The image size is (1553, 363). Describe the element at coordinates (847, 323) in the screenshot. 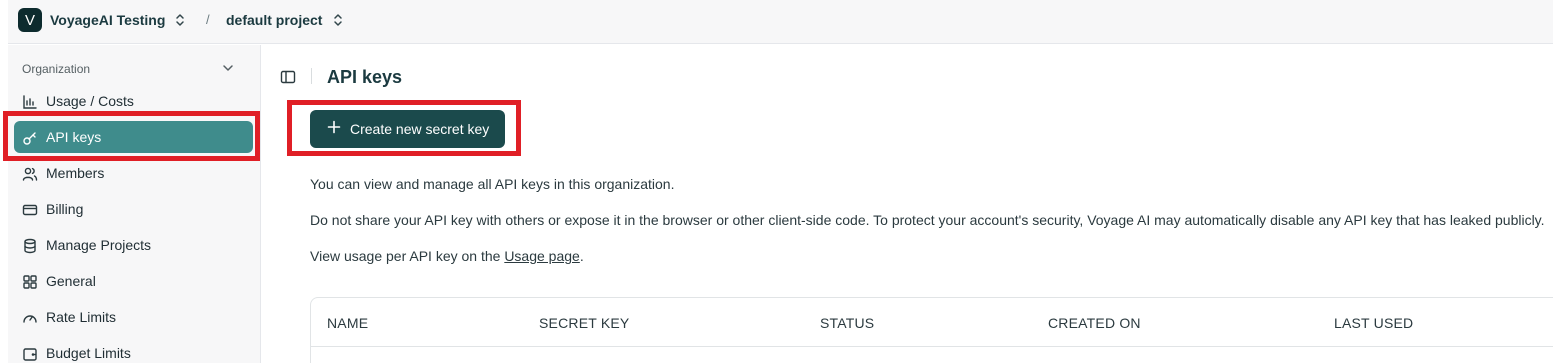

I see `column-header-status: STATUS` at that location.